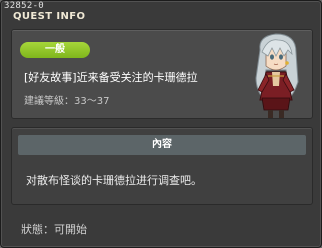 Image resolution: width=322 pixels, height=248 pixels. I want to click on quest-description: 对散布怪谈的卡珊德拉进行调查吧。, so click(114, 180).